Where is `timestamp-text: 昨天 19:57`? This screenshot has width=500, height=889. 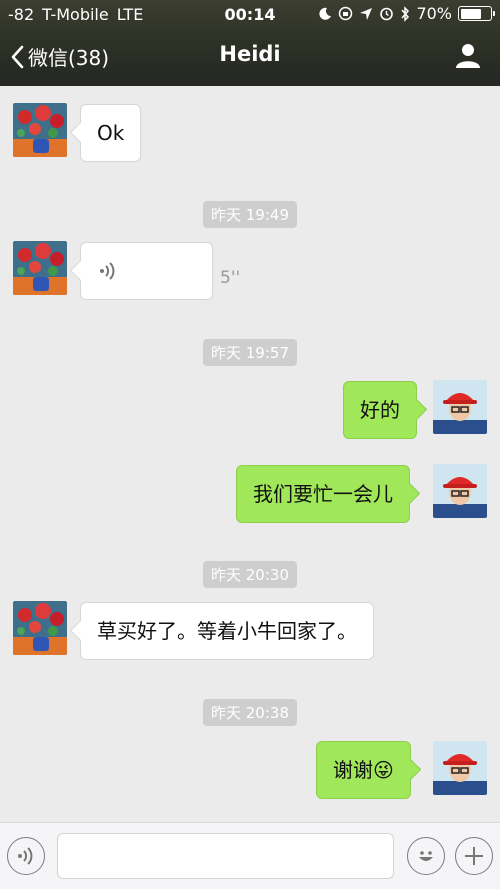 timestamp-text: 昨天 19:57 is located at coordinates (250, 352).